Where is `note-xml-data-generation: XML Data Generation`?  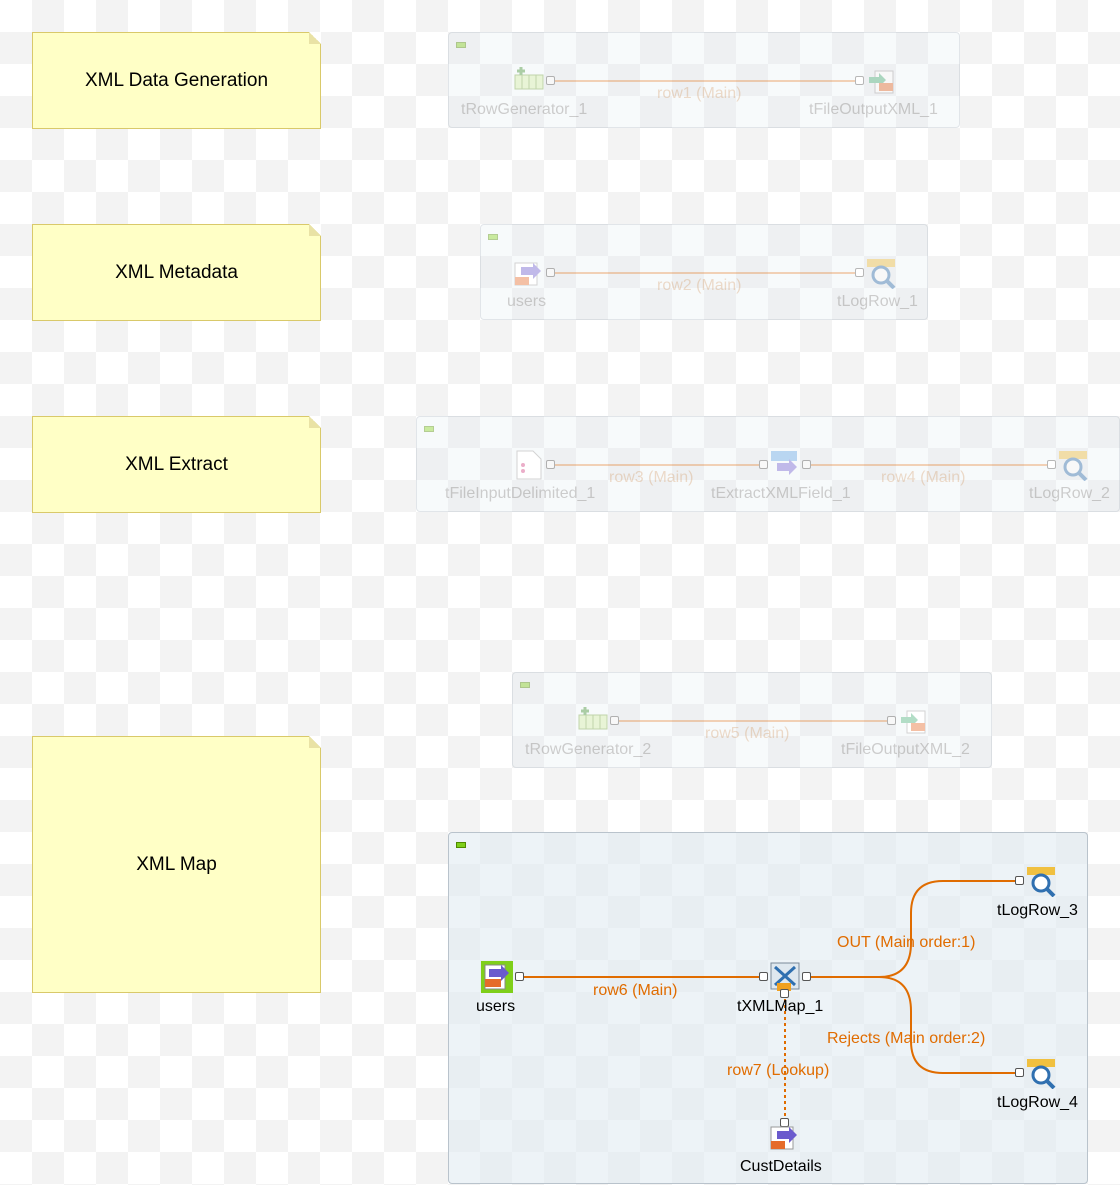 note-xml-data-generation: XML Data Generation is located at coordinates (176, 80).